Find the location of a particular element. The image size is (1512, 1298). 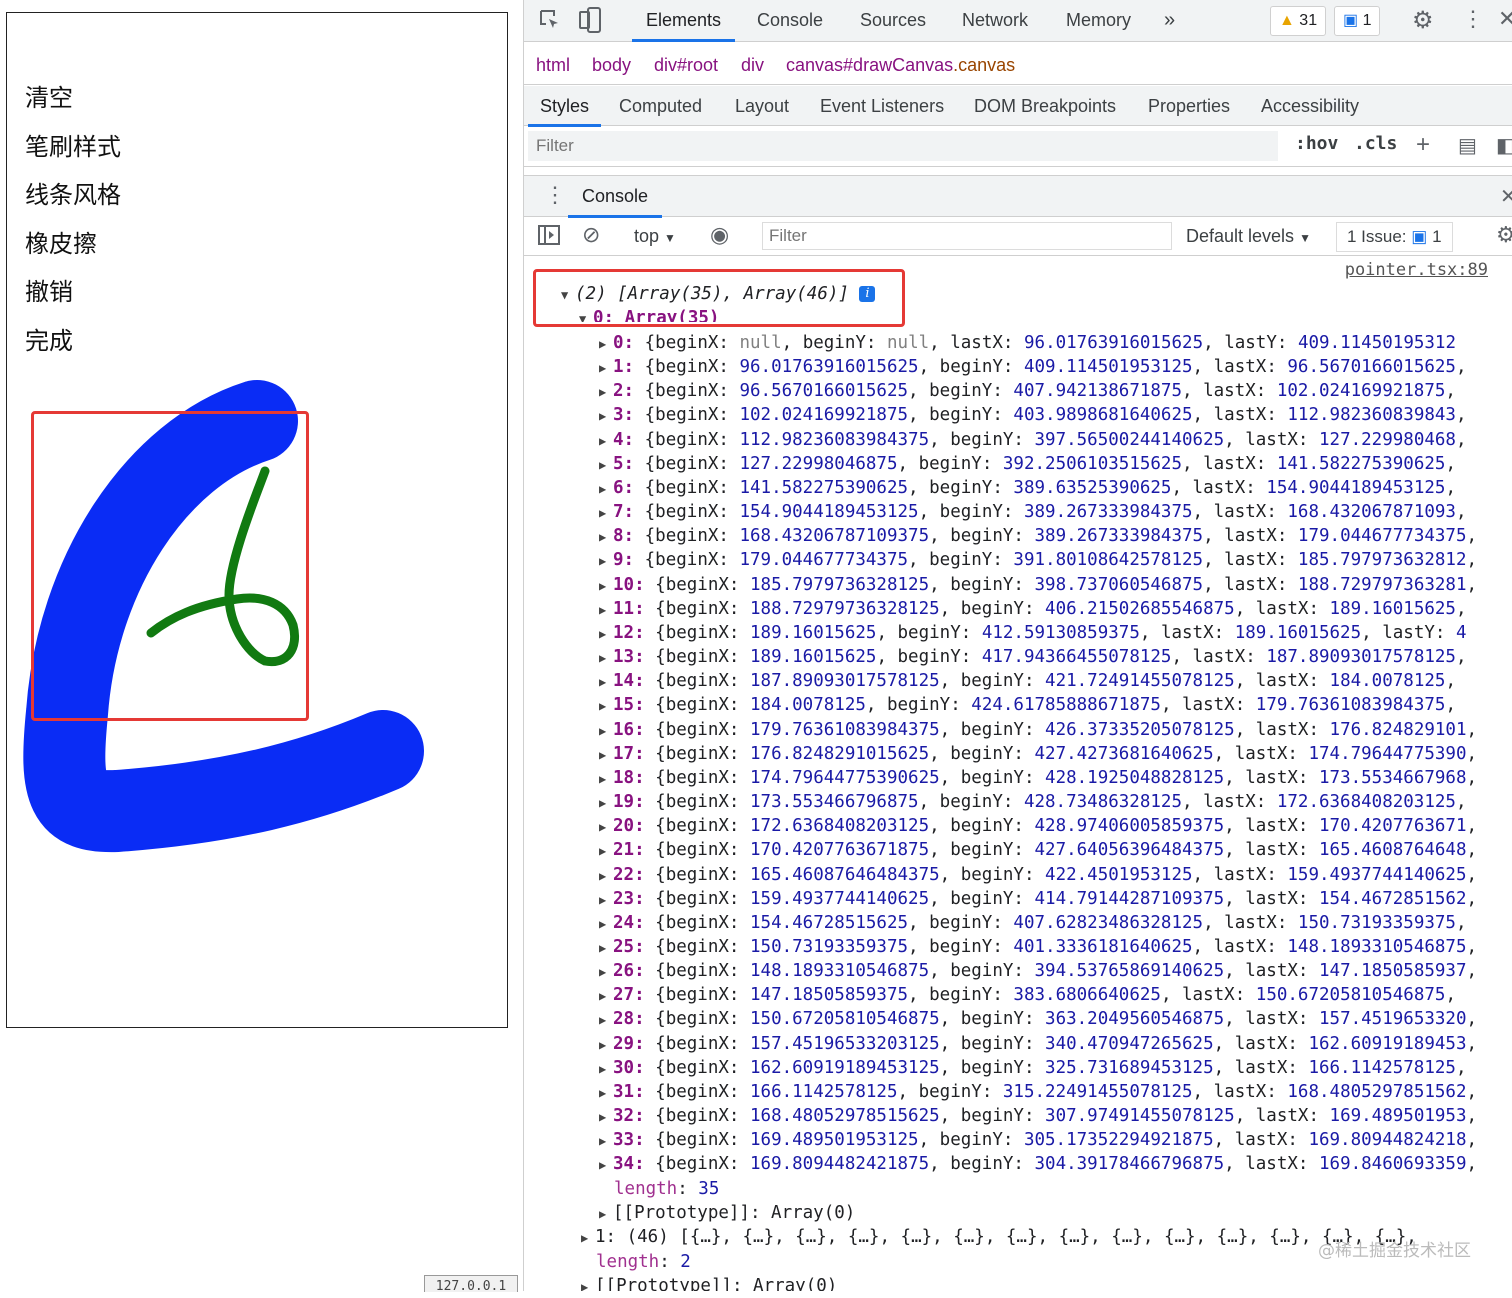

inspect-element-icon is located at coordinates (550, 23).